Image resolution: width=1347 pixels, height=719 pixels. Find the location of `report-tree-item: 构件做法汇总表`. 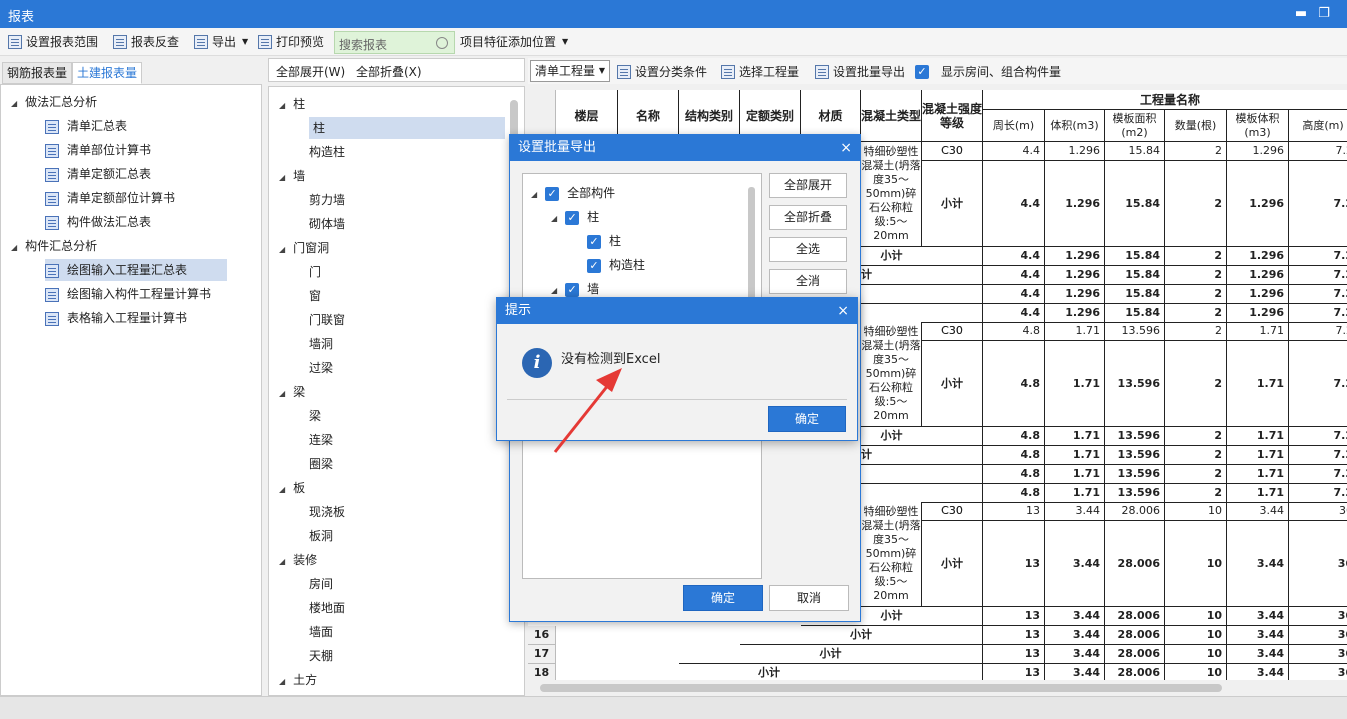

report-tree-item: 构件做法汇总表 is located at coordinates (98, 222).